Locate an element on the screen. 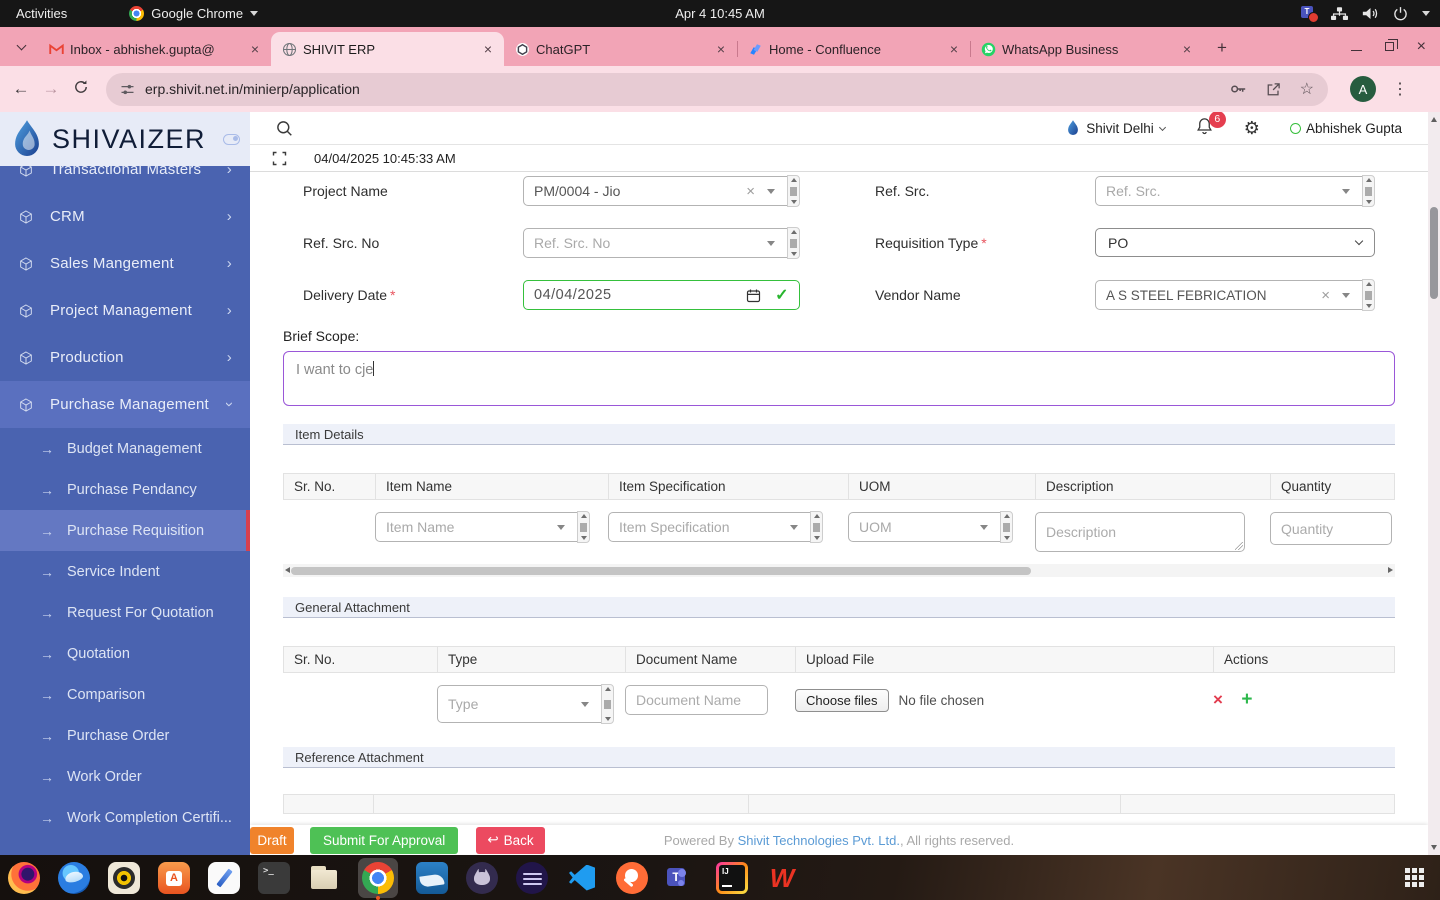  site-settings-icon is located at coordinates (127, 89).